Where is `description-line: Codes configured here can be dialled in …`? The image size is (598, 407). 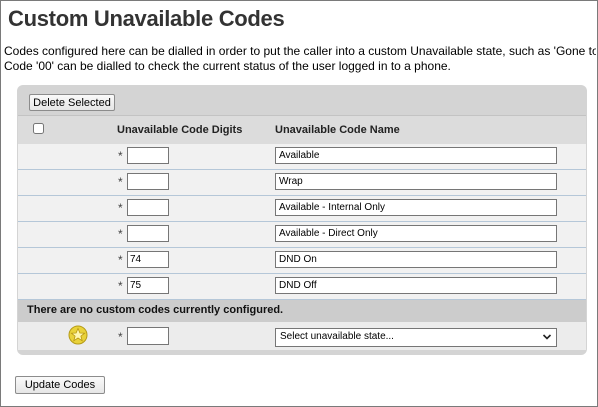 description-line: Codes configured here can be dialled in … is located at coordinates (300, 51).